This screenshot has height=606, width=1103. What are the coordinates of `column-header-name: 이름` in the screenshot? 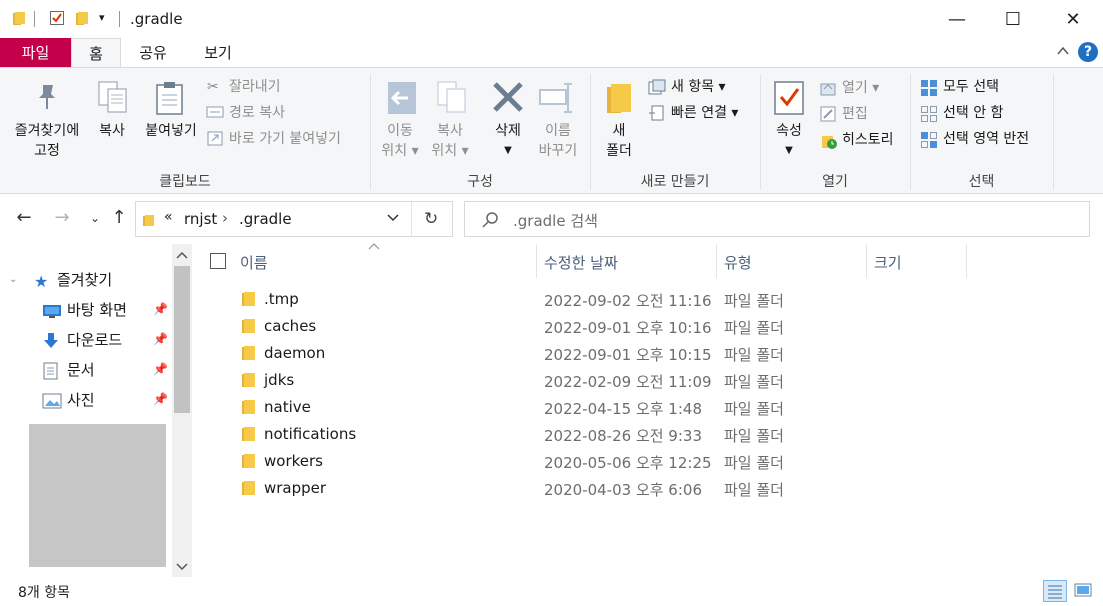 It's located at (254, 262).